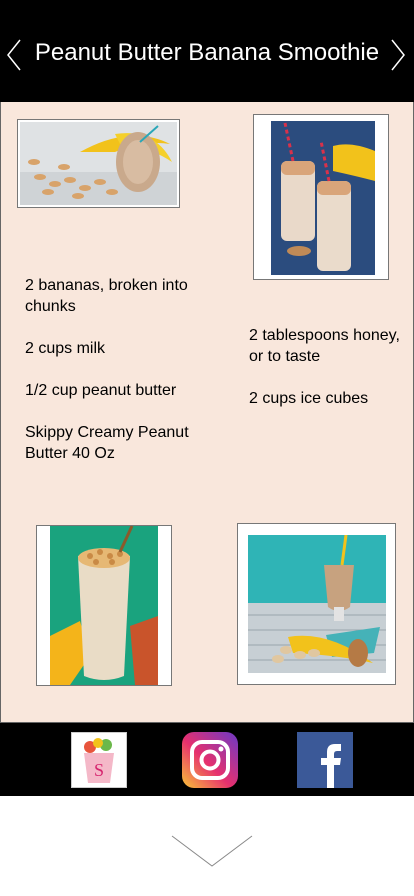  Describe the element at coordinates (65, 348) in the screenshot. I see `ingredient-item: 2 cups milk` at that location.